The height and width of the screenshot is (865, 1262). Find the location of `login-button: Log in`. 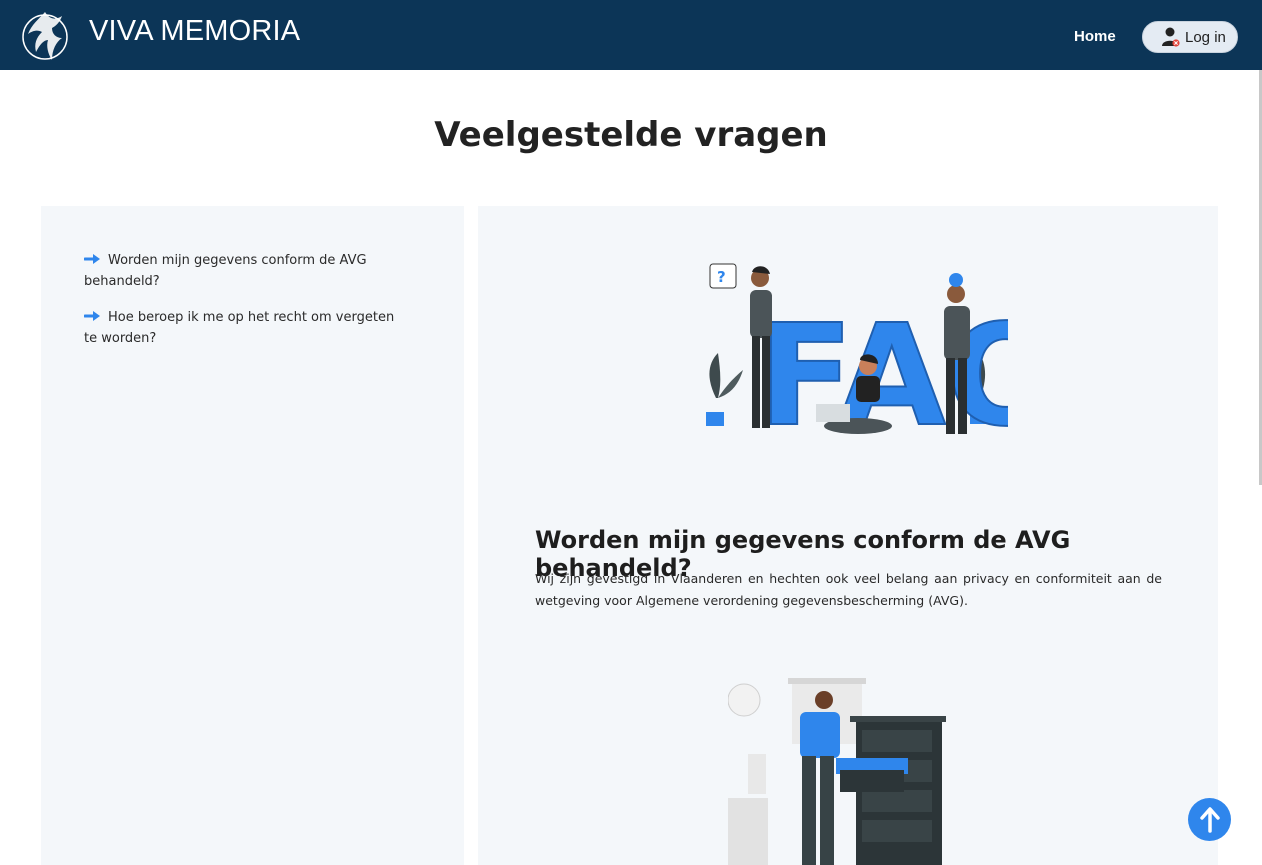

login-button: Log in is located at coordinates (1190, 37).